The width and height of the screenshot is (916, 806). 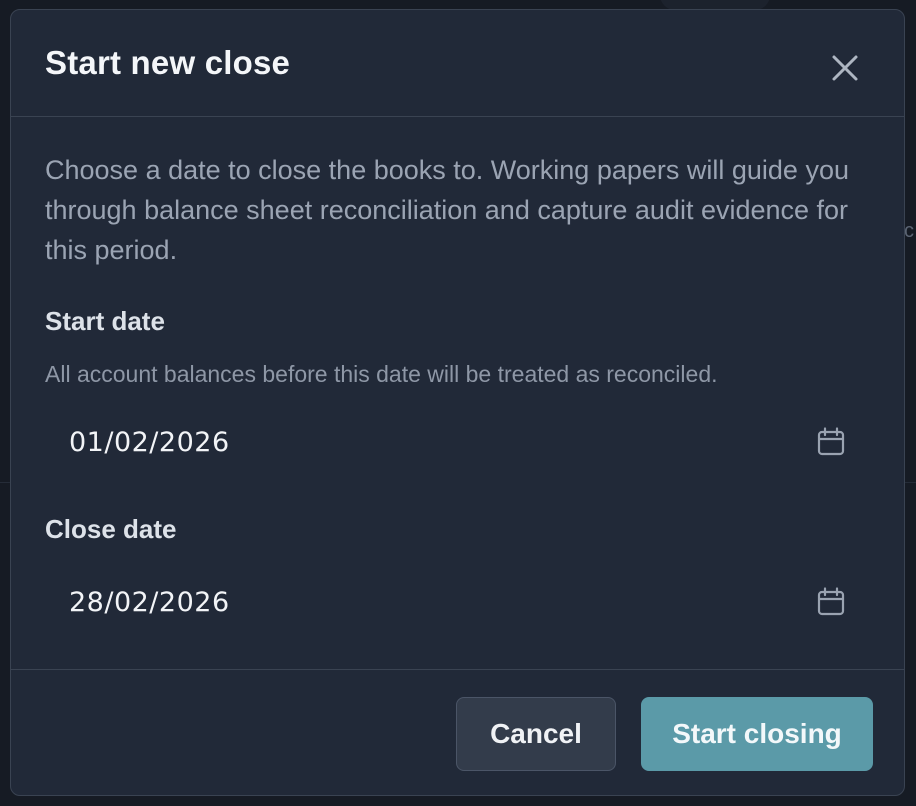 I want to click on dialog-header: Start new close, so click(x=457, y=63).